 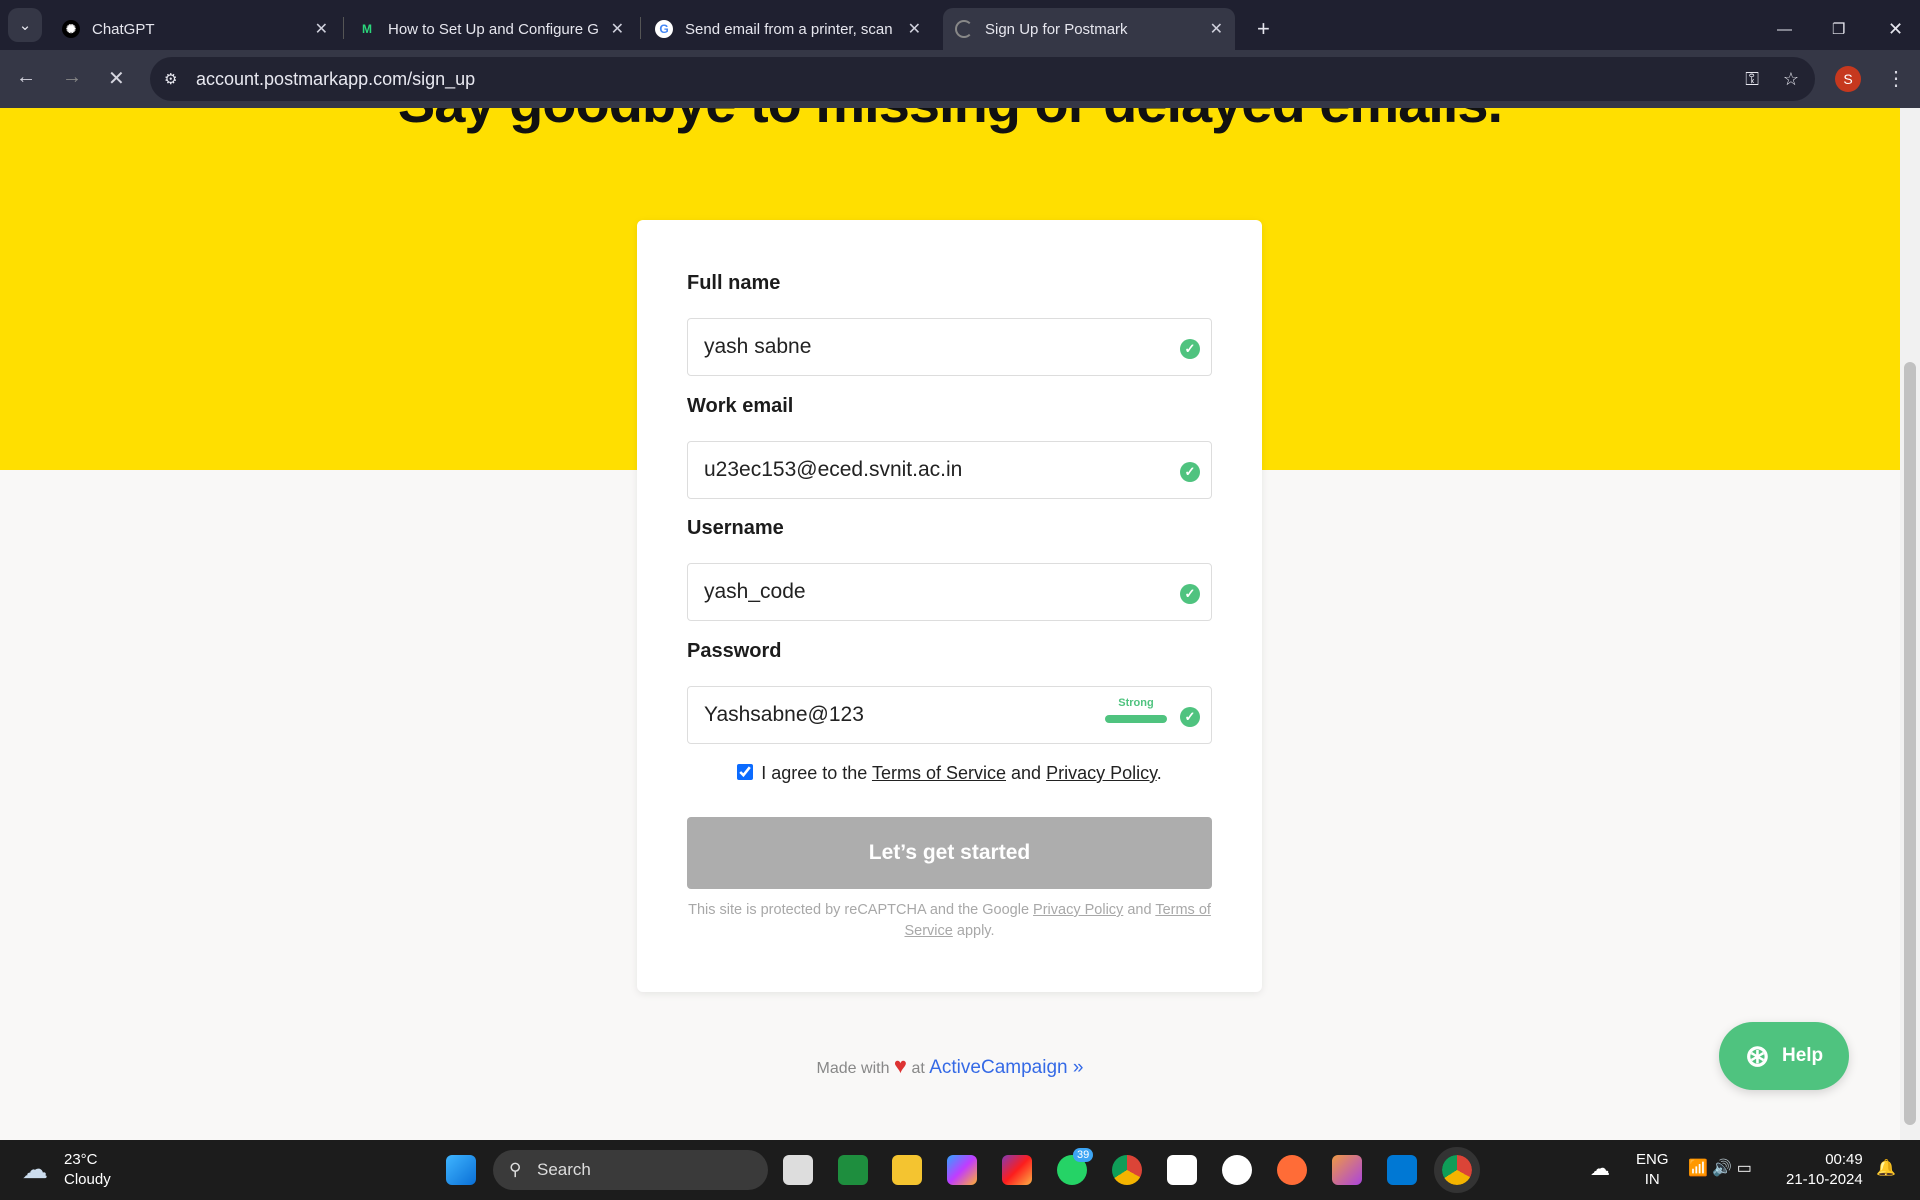 What do you see at coordinates (1895, 29) in the screenshot?
I see `close-window-button: ✕` at bounding box center [1895, 29].